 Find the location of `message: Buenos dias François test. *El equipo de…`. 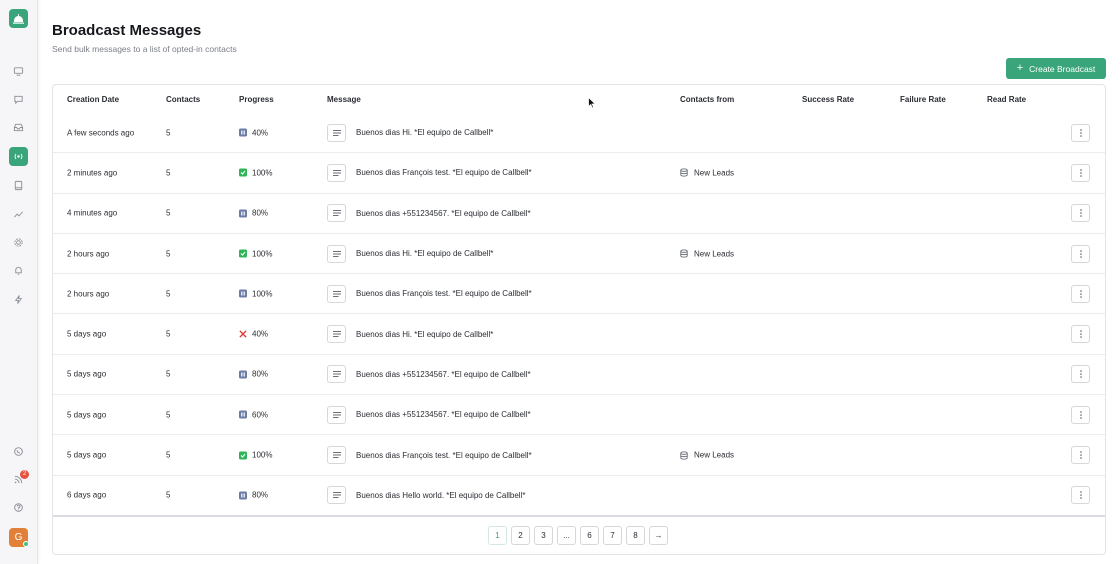

message: Buenos dias François test. *El equipo de… is located at coordinates (429, 455).